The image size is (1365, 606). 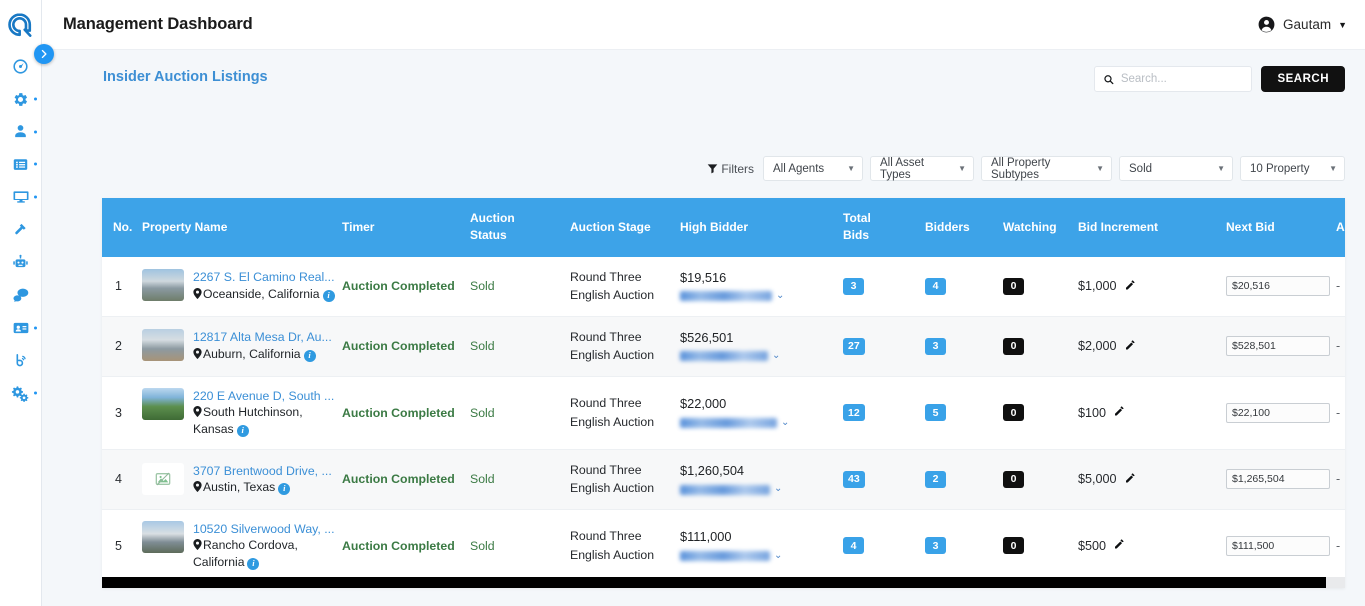 I want to click on filter-auction-status: Sold ▼, so click(x=1176, y=168).